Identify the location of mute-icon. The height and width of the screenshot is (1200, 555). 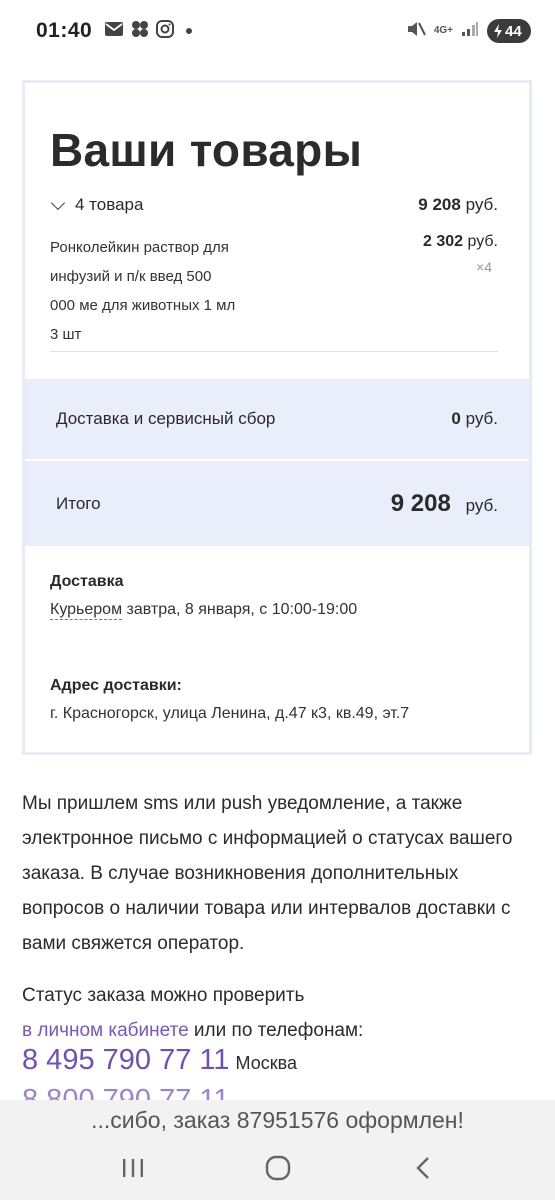
(416, 31).